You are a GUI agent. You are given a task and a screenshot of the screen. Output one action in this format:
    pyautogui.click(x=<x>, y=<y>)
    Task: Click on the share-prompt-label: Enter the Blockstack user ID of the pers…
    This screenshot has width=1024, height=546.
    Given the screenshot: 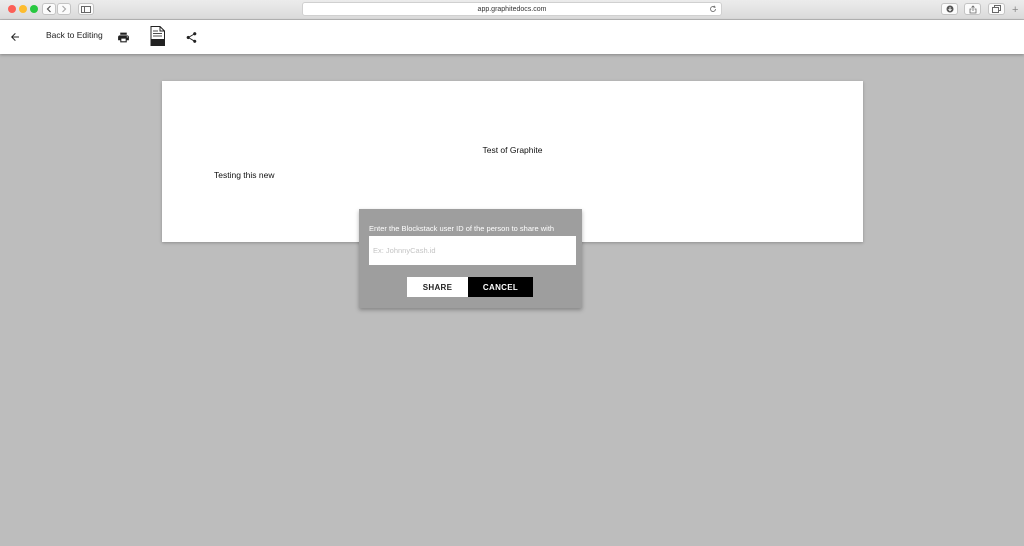 What is the action you would take?
    pyautogui.click(x=462, y=228)
    